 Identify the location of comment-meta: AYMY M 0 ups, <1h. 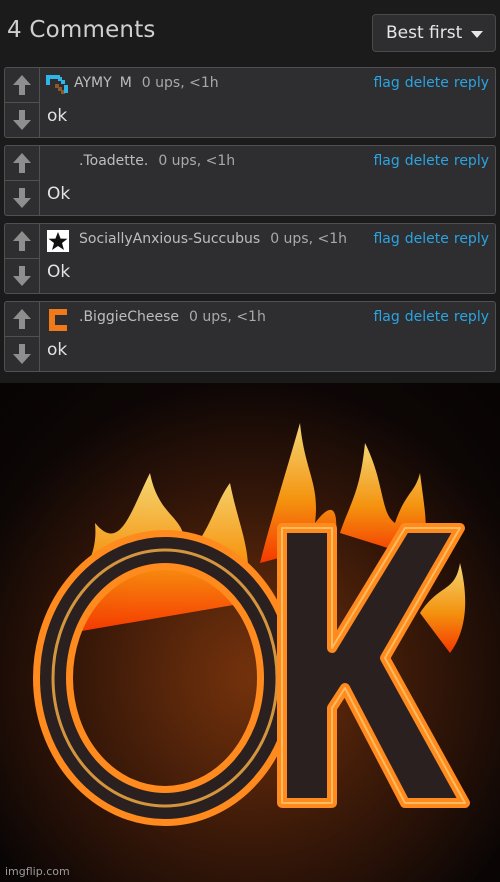
(146, 83).